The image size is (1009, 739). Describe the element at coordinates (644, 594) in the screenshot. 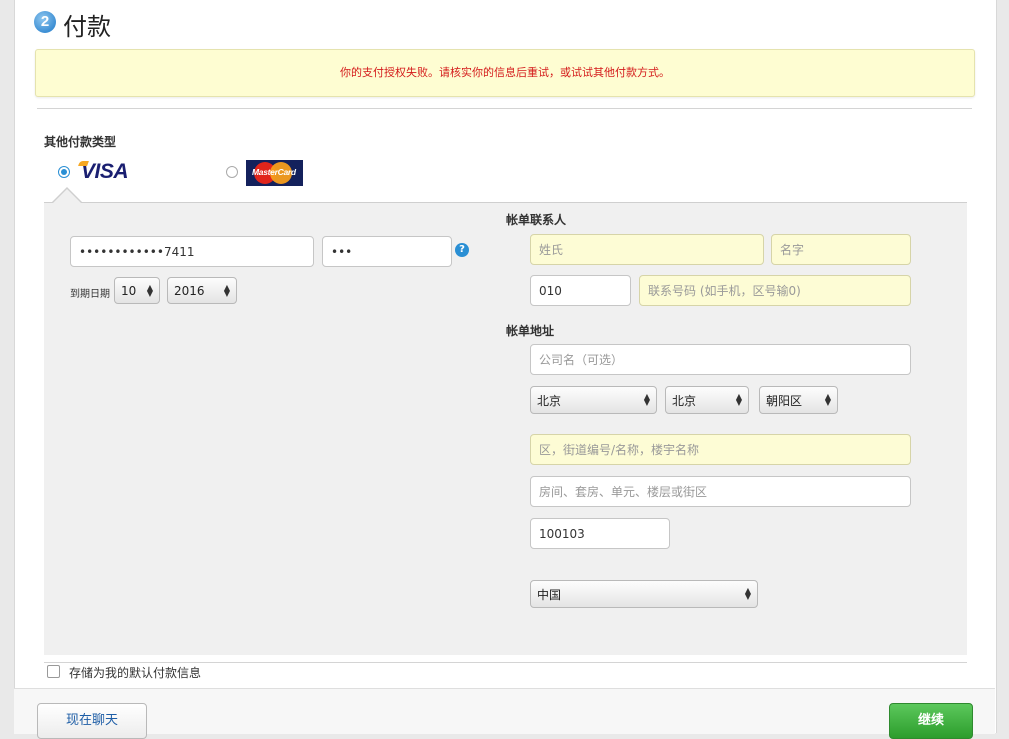

I see `country-select: 中国 ▲ ▼` at that location.